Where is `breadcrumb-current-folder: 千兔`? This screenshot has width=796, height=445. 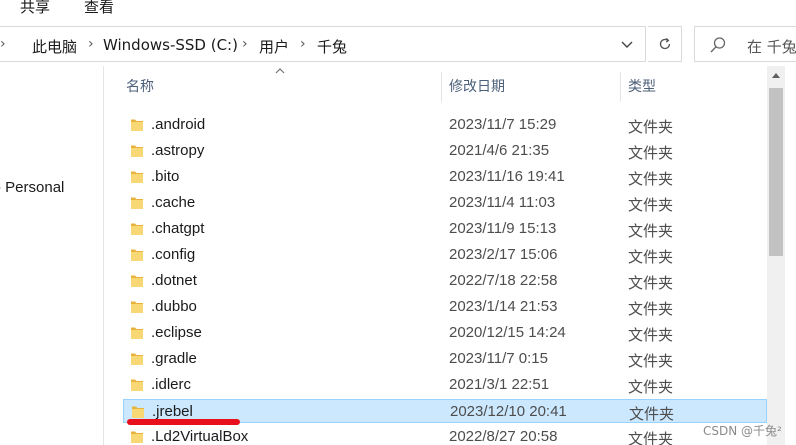 breadcrumb-current-folder: 千兔 is located at coordinates (332, 46).